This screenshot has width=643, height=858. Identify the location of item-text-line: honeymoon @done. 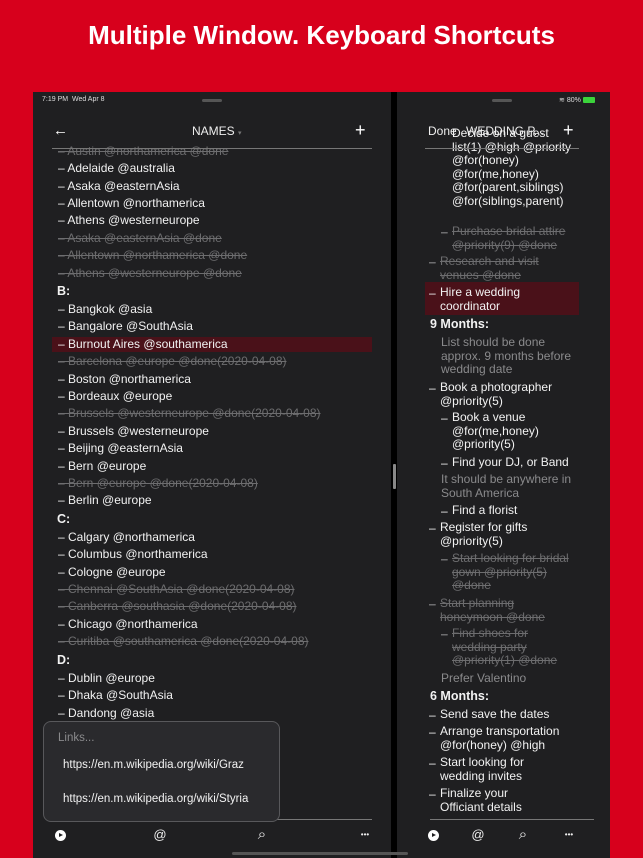
(492, 616).